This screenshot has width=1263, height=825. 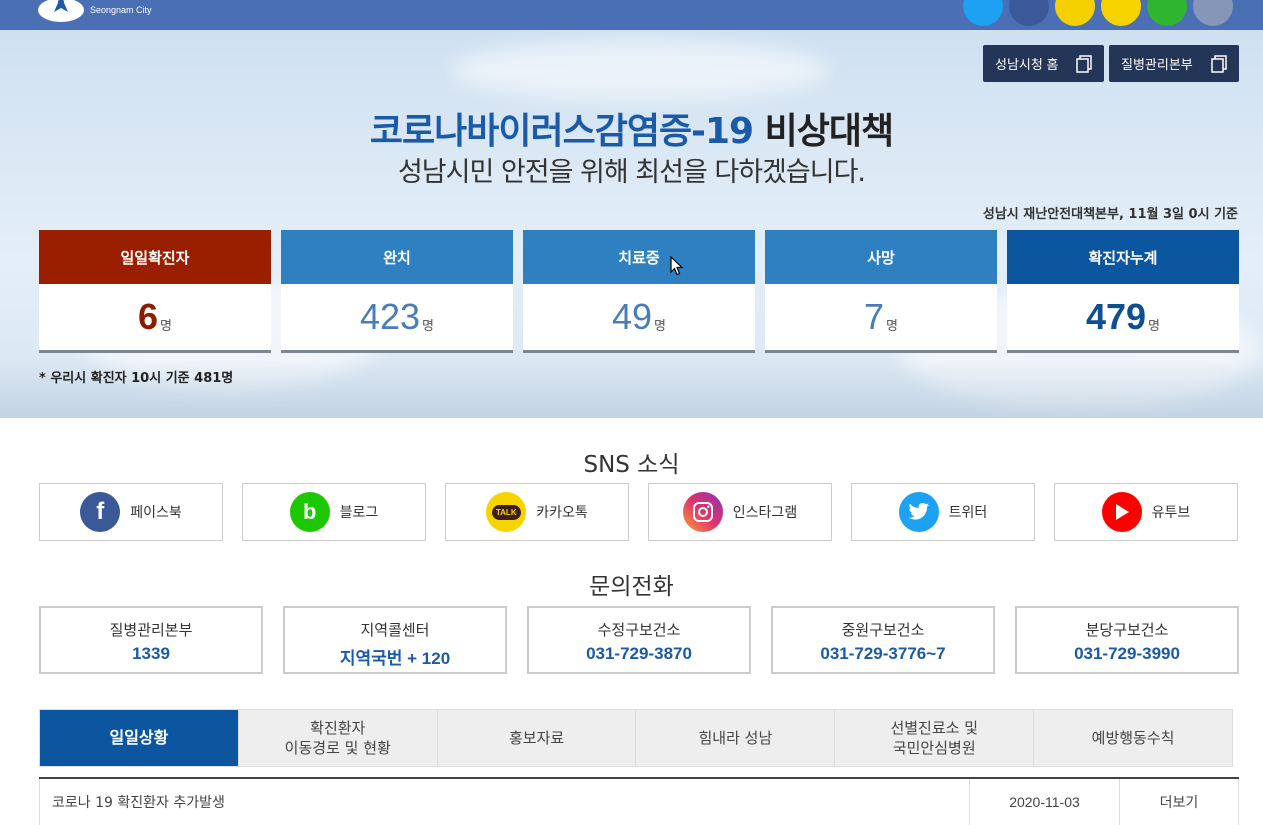 What do you see at coordinates (1027, 64) in the screenshot?
I see `seongnam-home-label: 성남시청 홈` at bounding box center [1027, 64].